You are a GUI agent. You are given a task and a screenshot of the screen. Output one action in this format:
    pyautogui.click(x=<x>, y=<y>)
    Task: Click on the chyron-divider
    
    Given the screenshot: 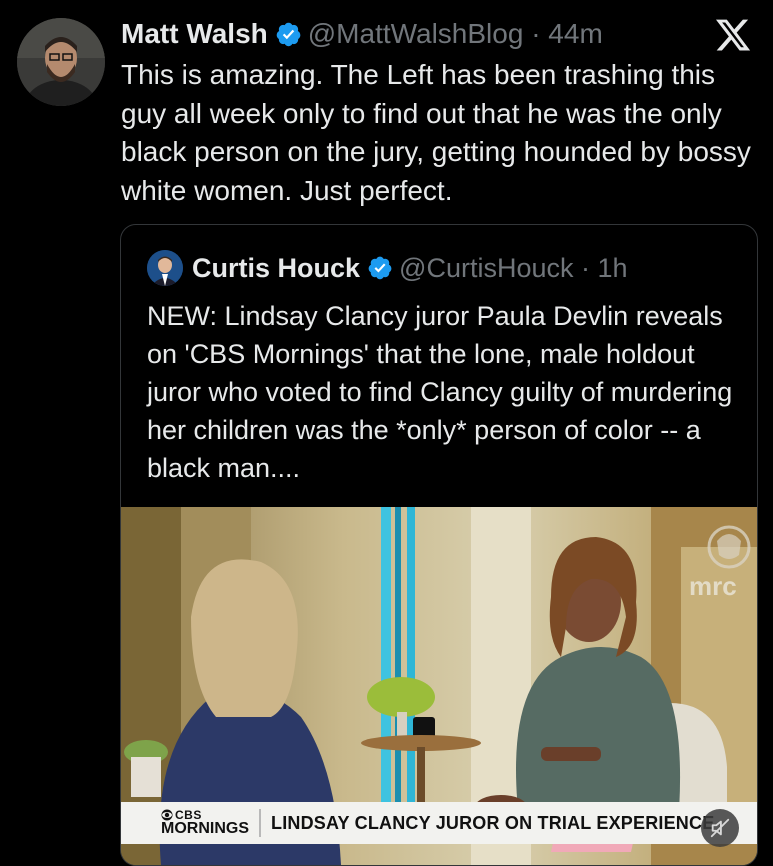 What is the action you would take?
    pyautogui.click(x=260, y=823)
    